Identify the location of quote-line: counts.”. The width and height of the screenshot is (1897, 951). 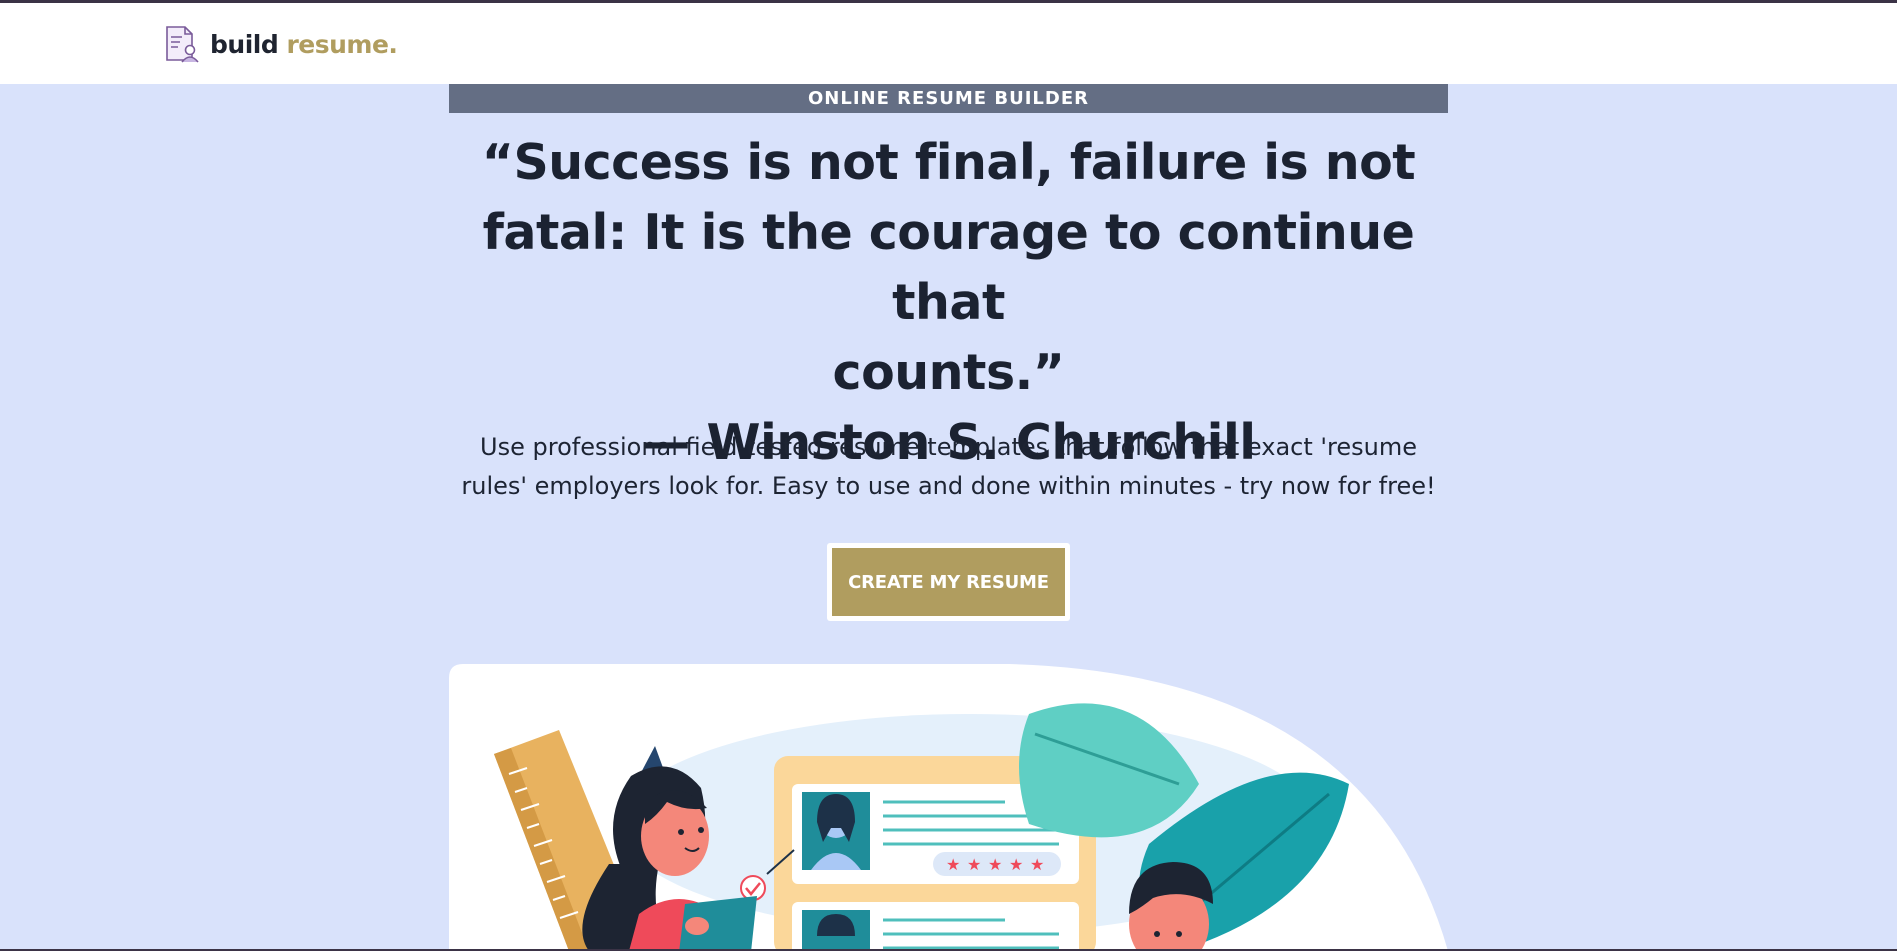
(948, 372).